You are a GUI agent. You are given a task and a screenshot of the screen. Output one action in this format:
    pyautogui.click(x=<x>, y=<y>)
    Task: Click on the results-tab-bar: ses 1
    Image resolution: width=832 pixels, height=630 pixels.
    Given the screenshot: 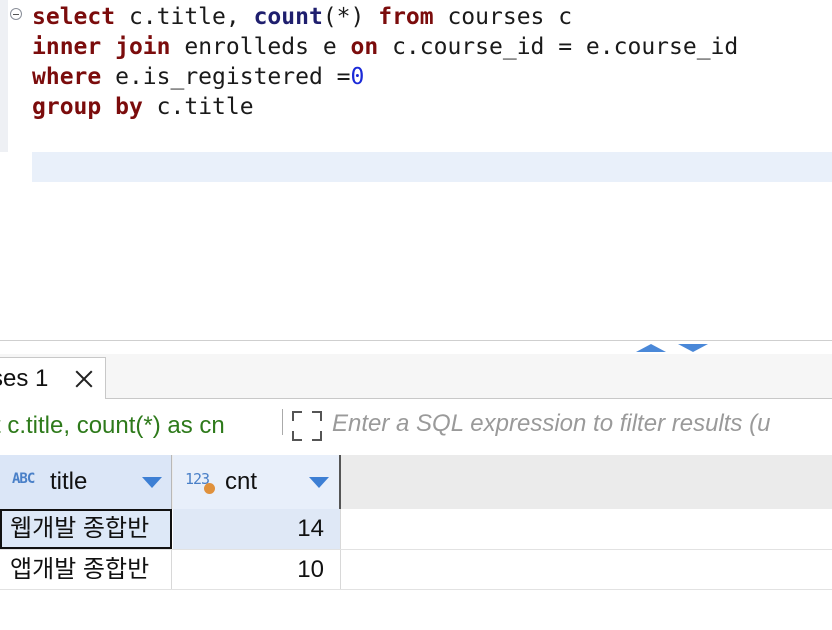 What is the action you would take?
    pyautogui.click(x=416, y=376)
    